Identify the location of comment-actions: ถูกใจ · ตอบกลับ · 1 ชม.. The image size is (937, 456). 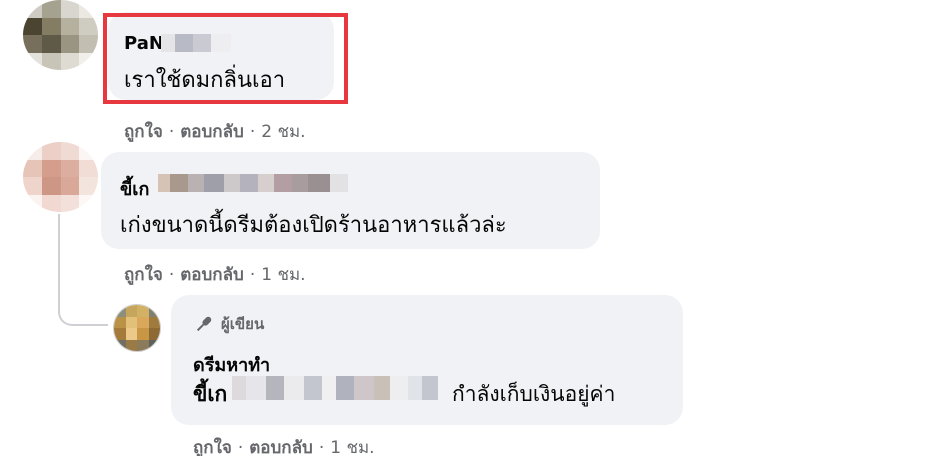
(215, 274).